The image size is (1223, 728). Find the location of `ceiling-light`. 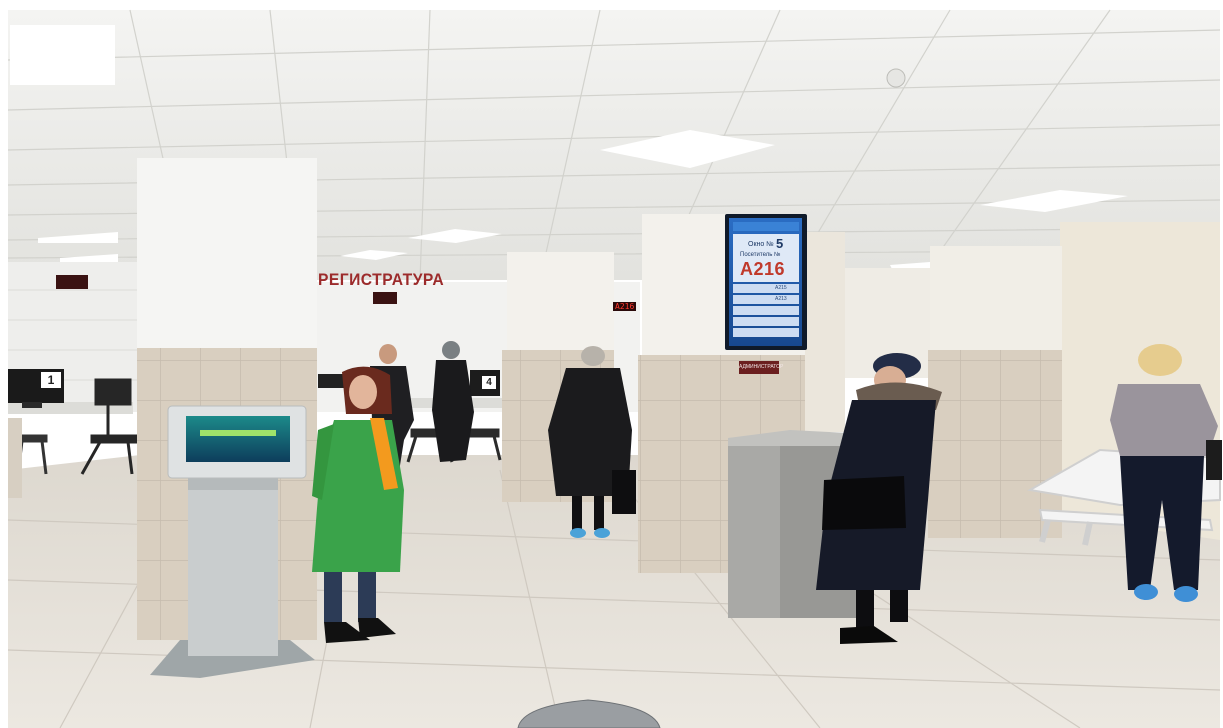

ceiling-light is located at coordinates (62, 55).